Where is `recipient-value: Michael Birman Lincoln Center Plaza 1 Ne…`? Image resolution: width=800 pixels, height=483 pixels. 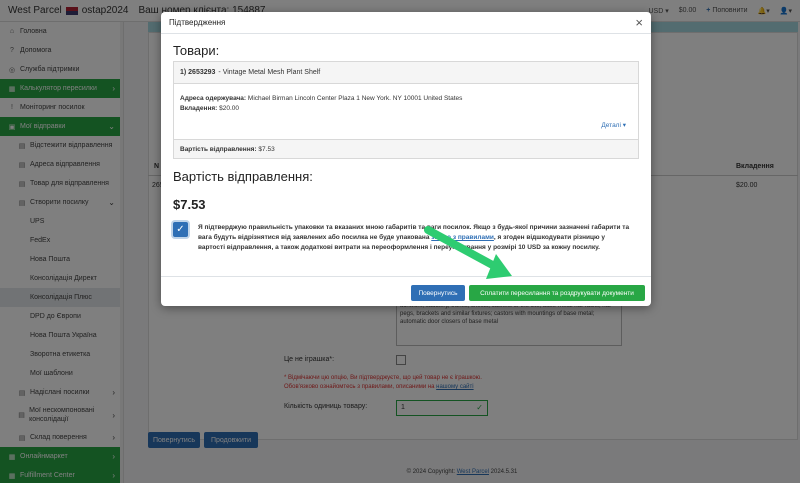 recipient-value: Michael Birman Lincoln Center Plaza 1 Ne… is located at coordinates (355, 98).